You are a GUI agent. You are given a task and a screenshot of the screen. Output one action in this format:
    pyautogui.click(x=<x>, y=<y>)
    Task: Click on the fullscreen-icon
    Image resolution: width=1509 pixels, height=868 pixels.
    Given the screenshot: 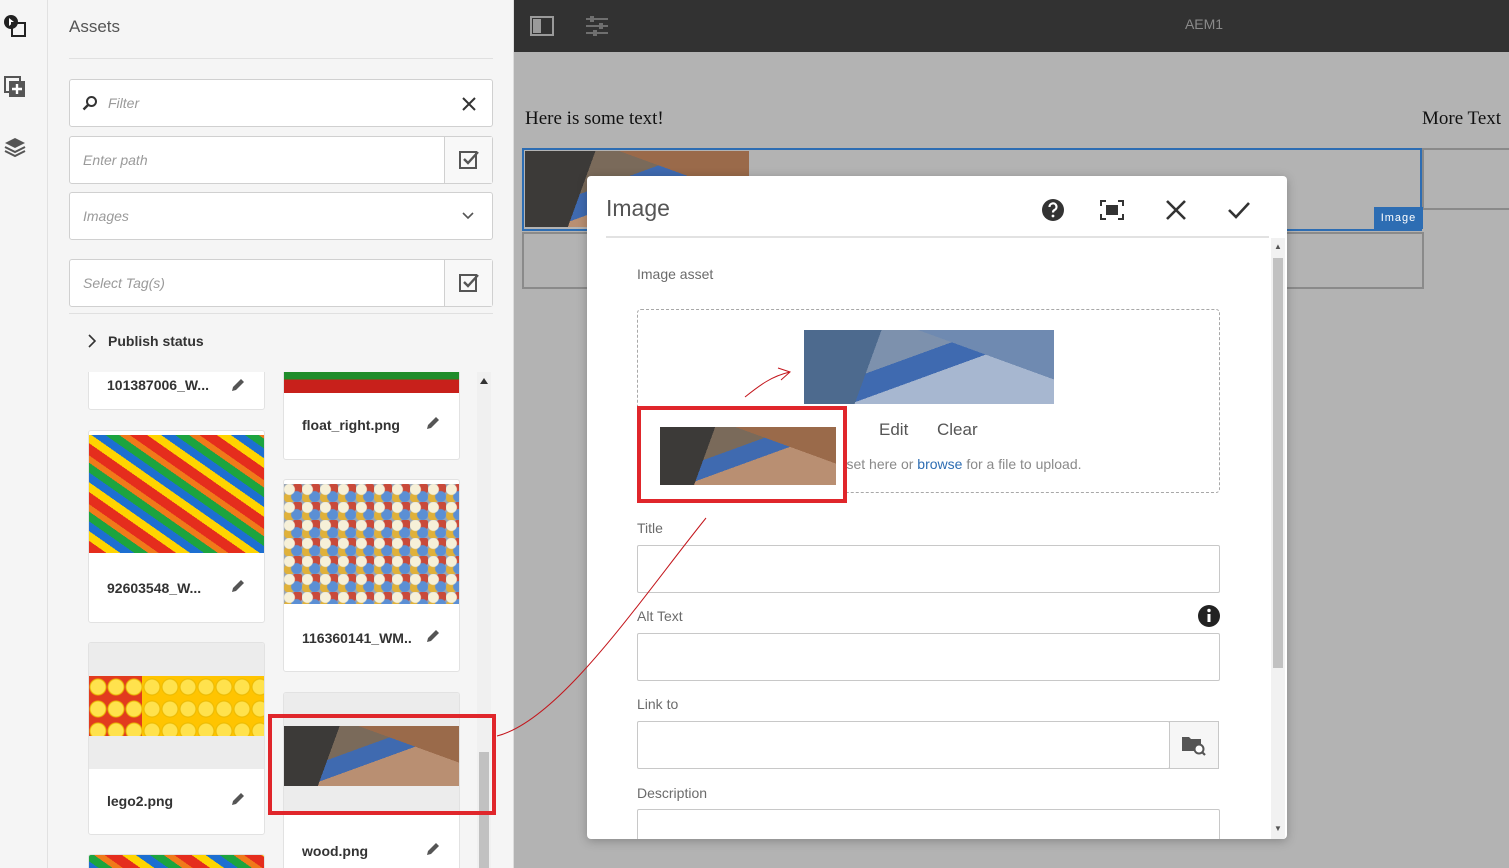 What is the action you would take?
    pyautogui.click(x=1112, y=210)
    